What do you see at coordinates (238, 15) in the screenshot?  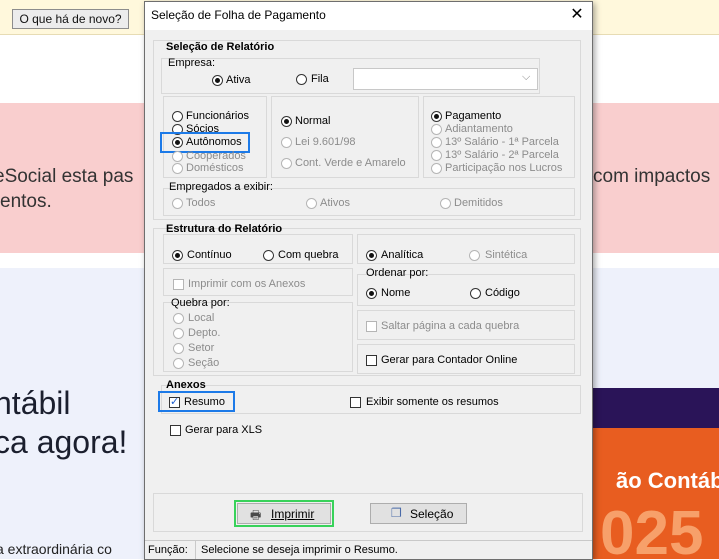 I see `dialog-title: Seleção de Folha de Pagamento` at bounding box center [238, 15].